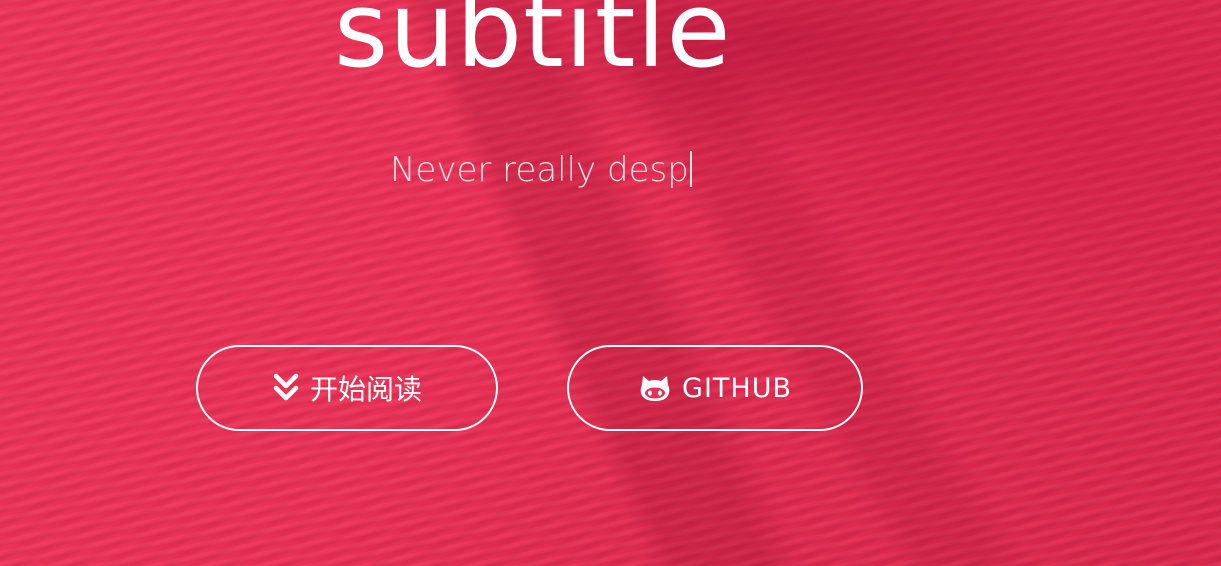 The height and width of the screenshot is (566, 1221). What do you see at coordinates (690, 169) in the screenshot?
I see `text-cursor` at bounding box center [690, 169].